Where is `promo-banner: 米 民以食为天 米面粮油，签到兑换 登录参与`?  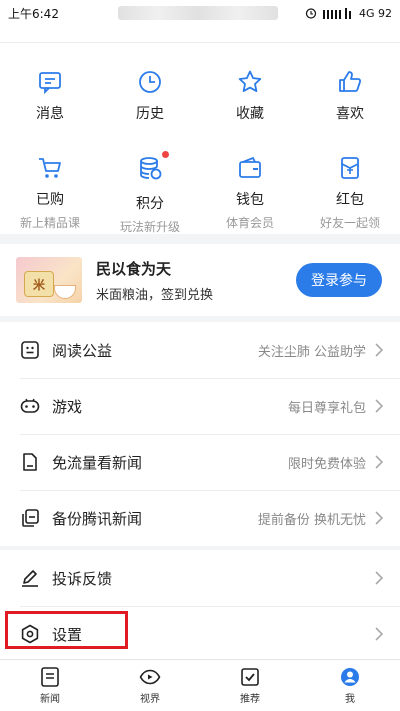
promo-banner: 米 民以食为天 米面粮油，签到兑换 登录参与 is located at coordinates (200, 280).